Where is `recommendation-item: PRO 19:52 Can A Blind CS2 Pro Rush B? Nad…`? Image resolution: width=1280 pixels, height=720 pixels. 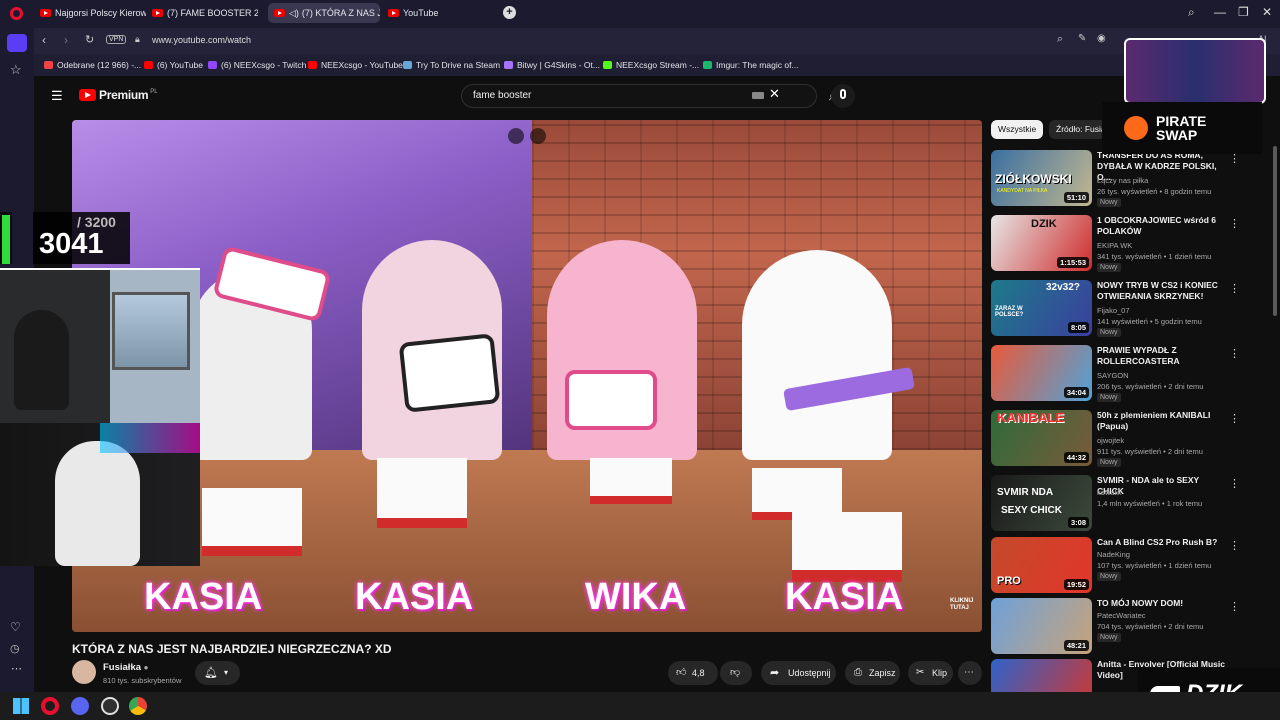
recommendation-item: PRO 19:52 Can A Blind CS2 Pro Rush B? Nad… is located at coordinates (1135, 566).